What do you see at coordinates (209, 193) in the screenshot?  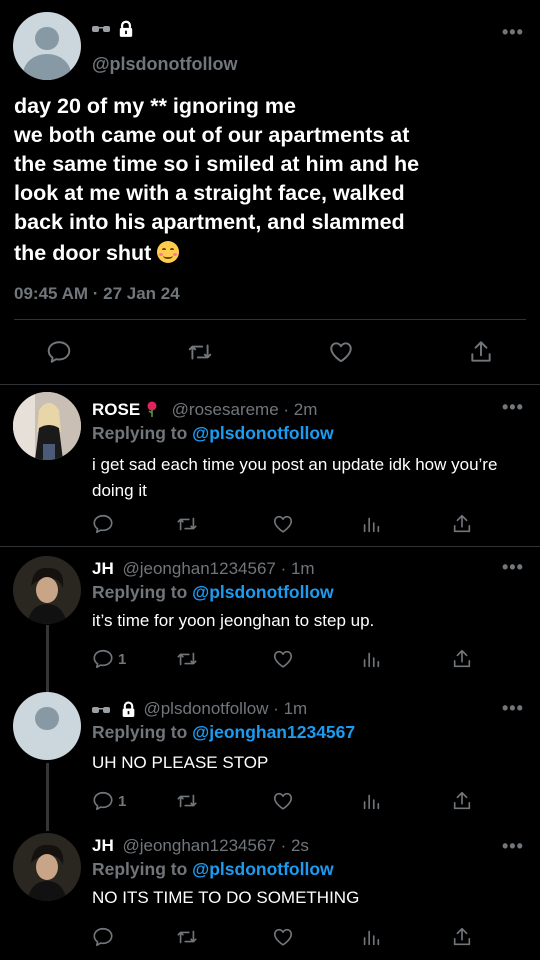 I see `tweet-line: look at me with a straight face, walked` at bounding box center [209, 193].